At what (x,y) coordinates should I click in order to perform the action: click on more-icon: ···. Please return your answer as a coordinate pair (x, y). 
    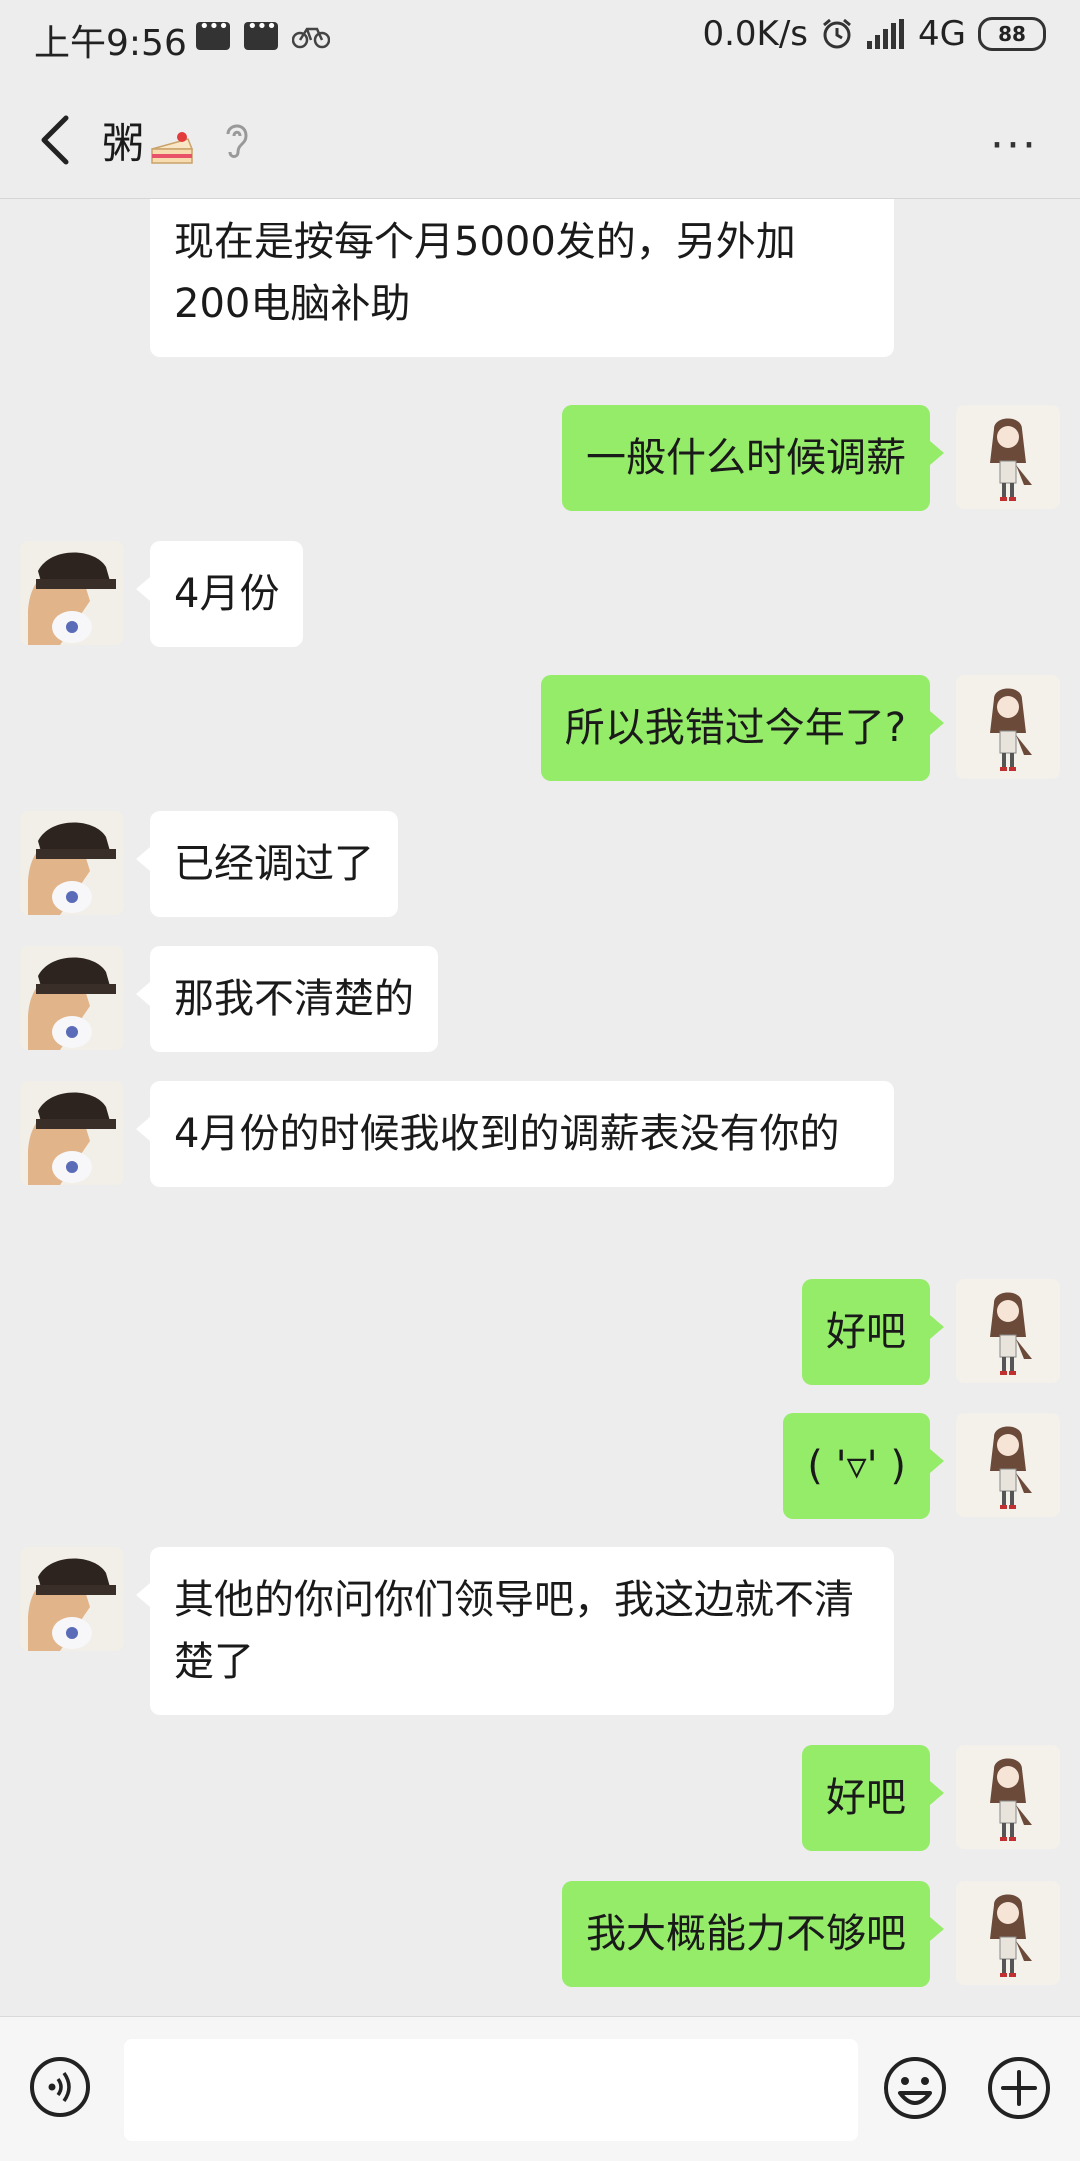
    Looking at the image, I should click on (1014, 145).